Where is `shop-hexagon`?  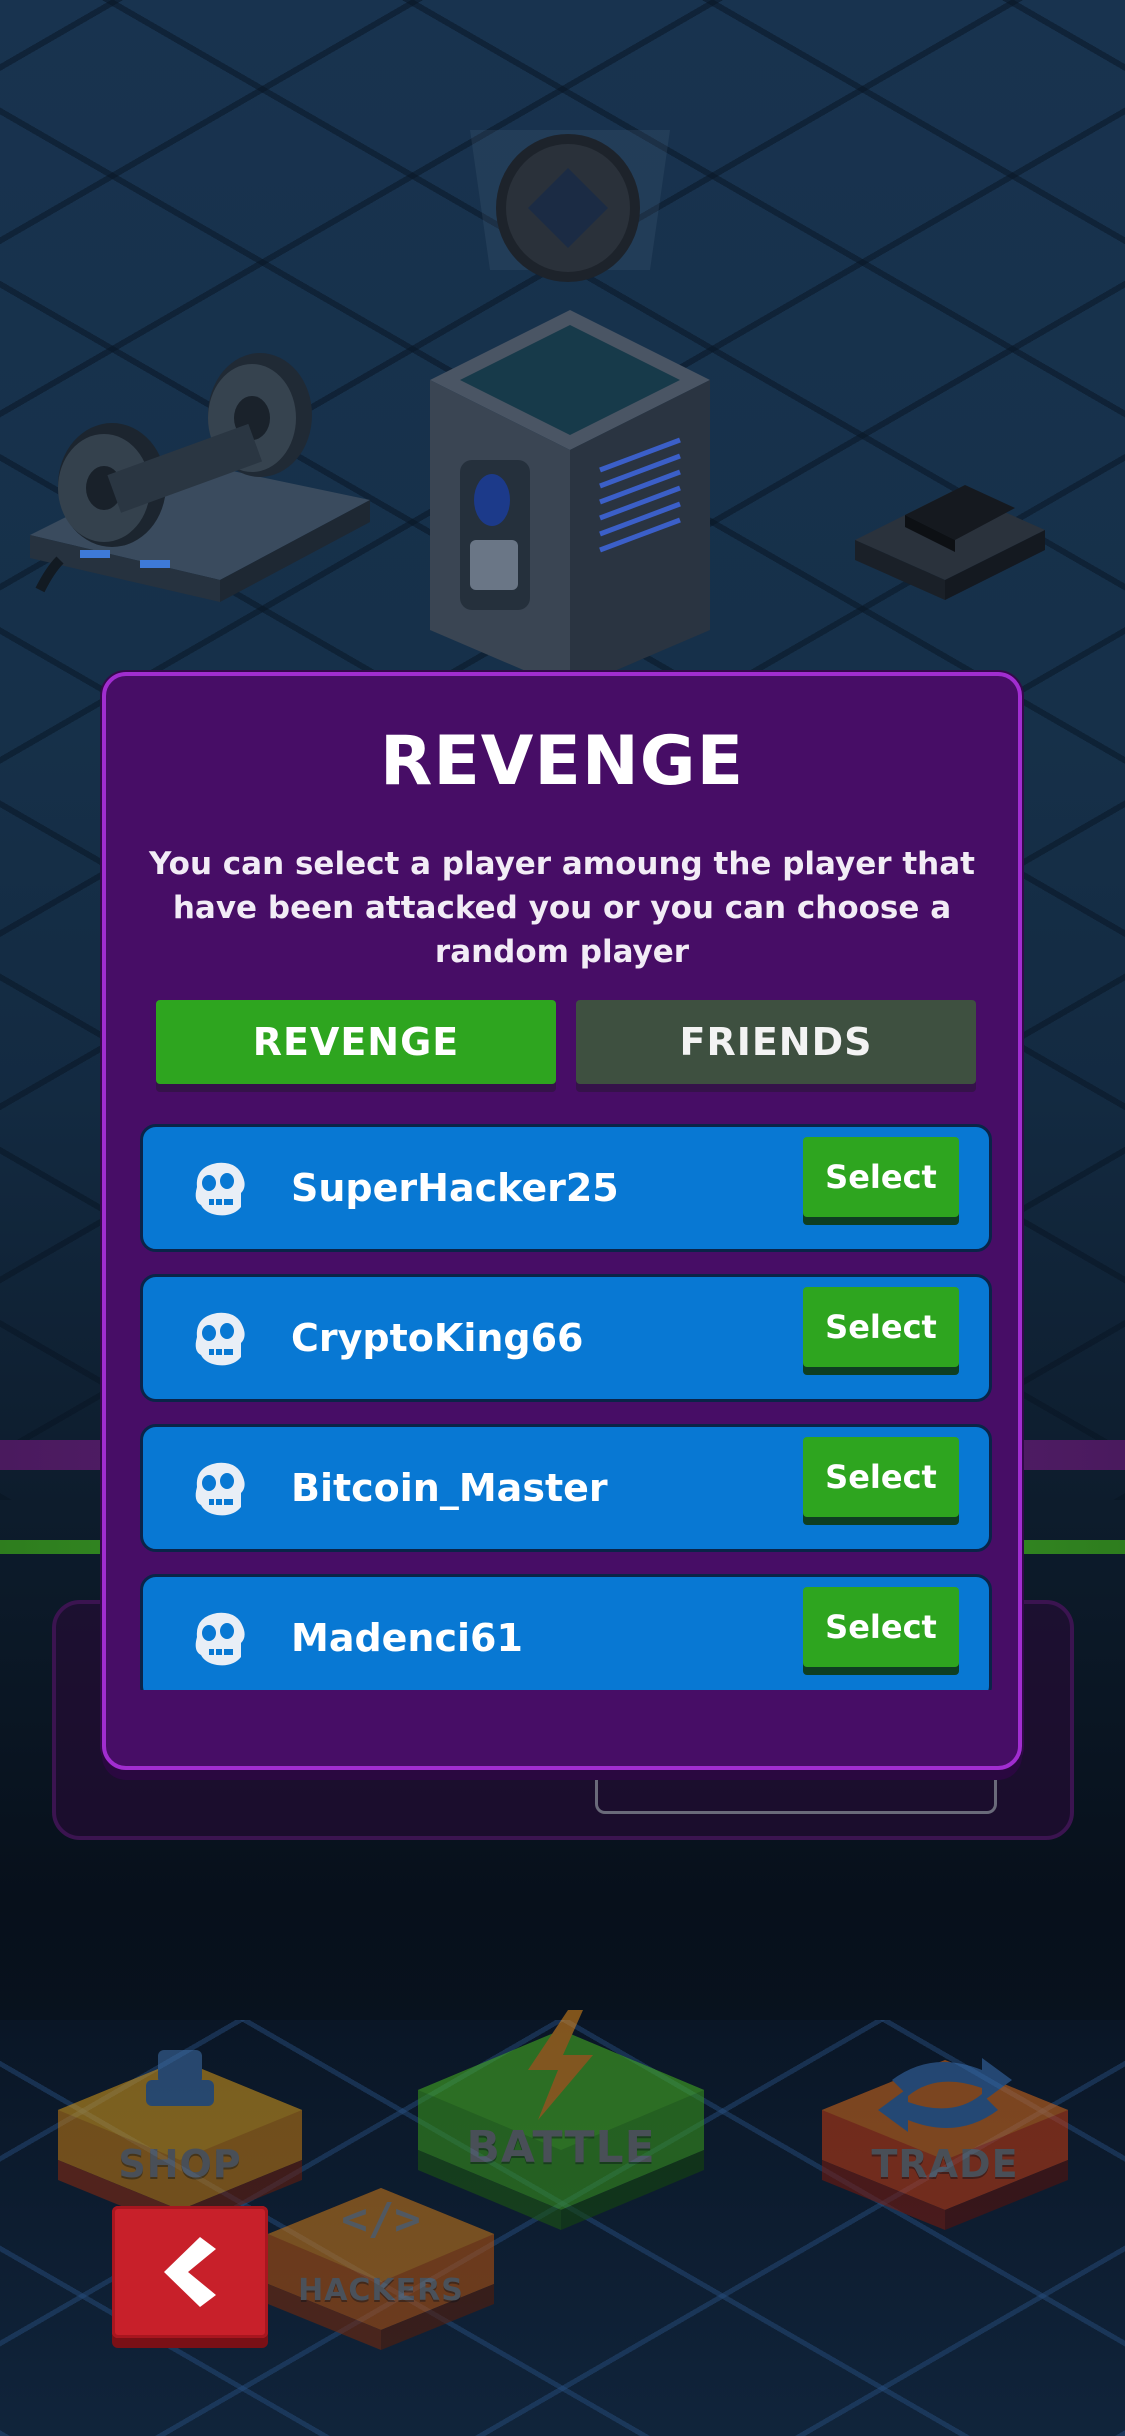
shop-hexagon is located at coordinates (180, 2140).